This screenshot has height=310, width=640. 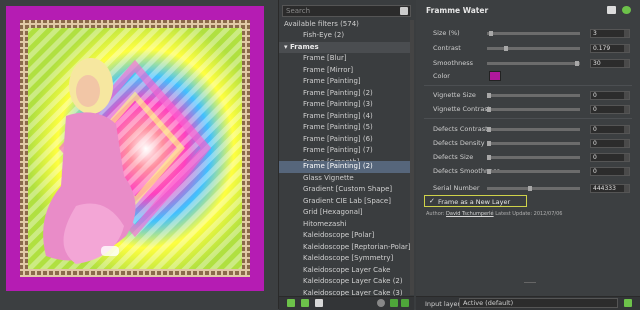 I want to click on color-label: Color, so click(x=441, y=76).